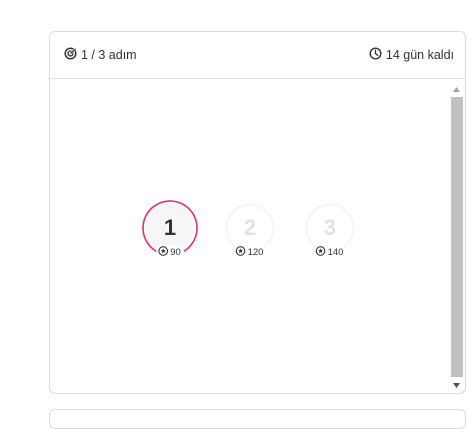 The height and width of the screenshot is (429, 468). Describe the element at coordinates (377, 55) in the screenshot. I see `clock-icon` at that location.